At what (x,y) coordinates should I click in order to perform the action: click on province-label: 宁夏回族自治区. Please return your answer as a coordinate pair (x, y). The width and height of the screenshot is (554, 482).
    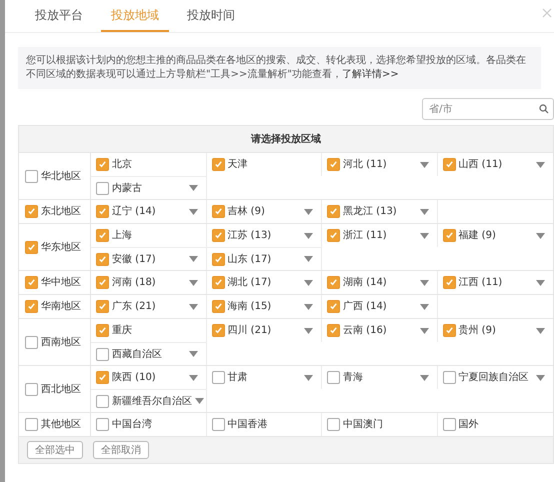
    Looking at the image, I should click on (493, 377).